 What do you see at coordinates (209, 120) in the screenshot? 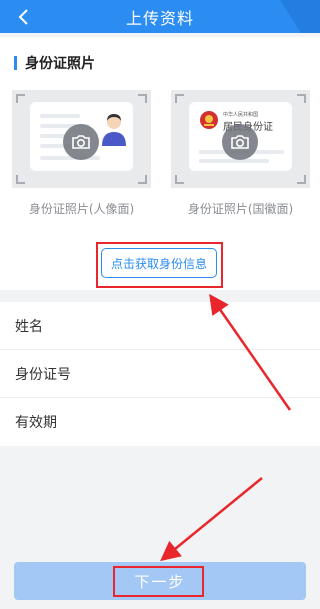
I see `national-emblem-icon` at bounding box center [209, 120].